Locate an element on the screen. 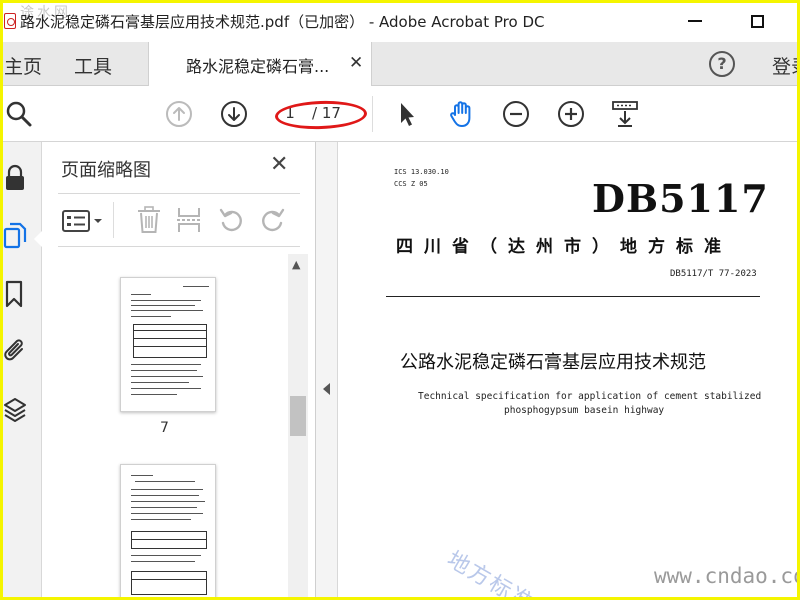 Image resolution: width=800 pixels, height=600 pixels. options-icon is located at coordinates (83, 222).